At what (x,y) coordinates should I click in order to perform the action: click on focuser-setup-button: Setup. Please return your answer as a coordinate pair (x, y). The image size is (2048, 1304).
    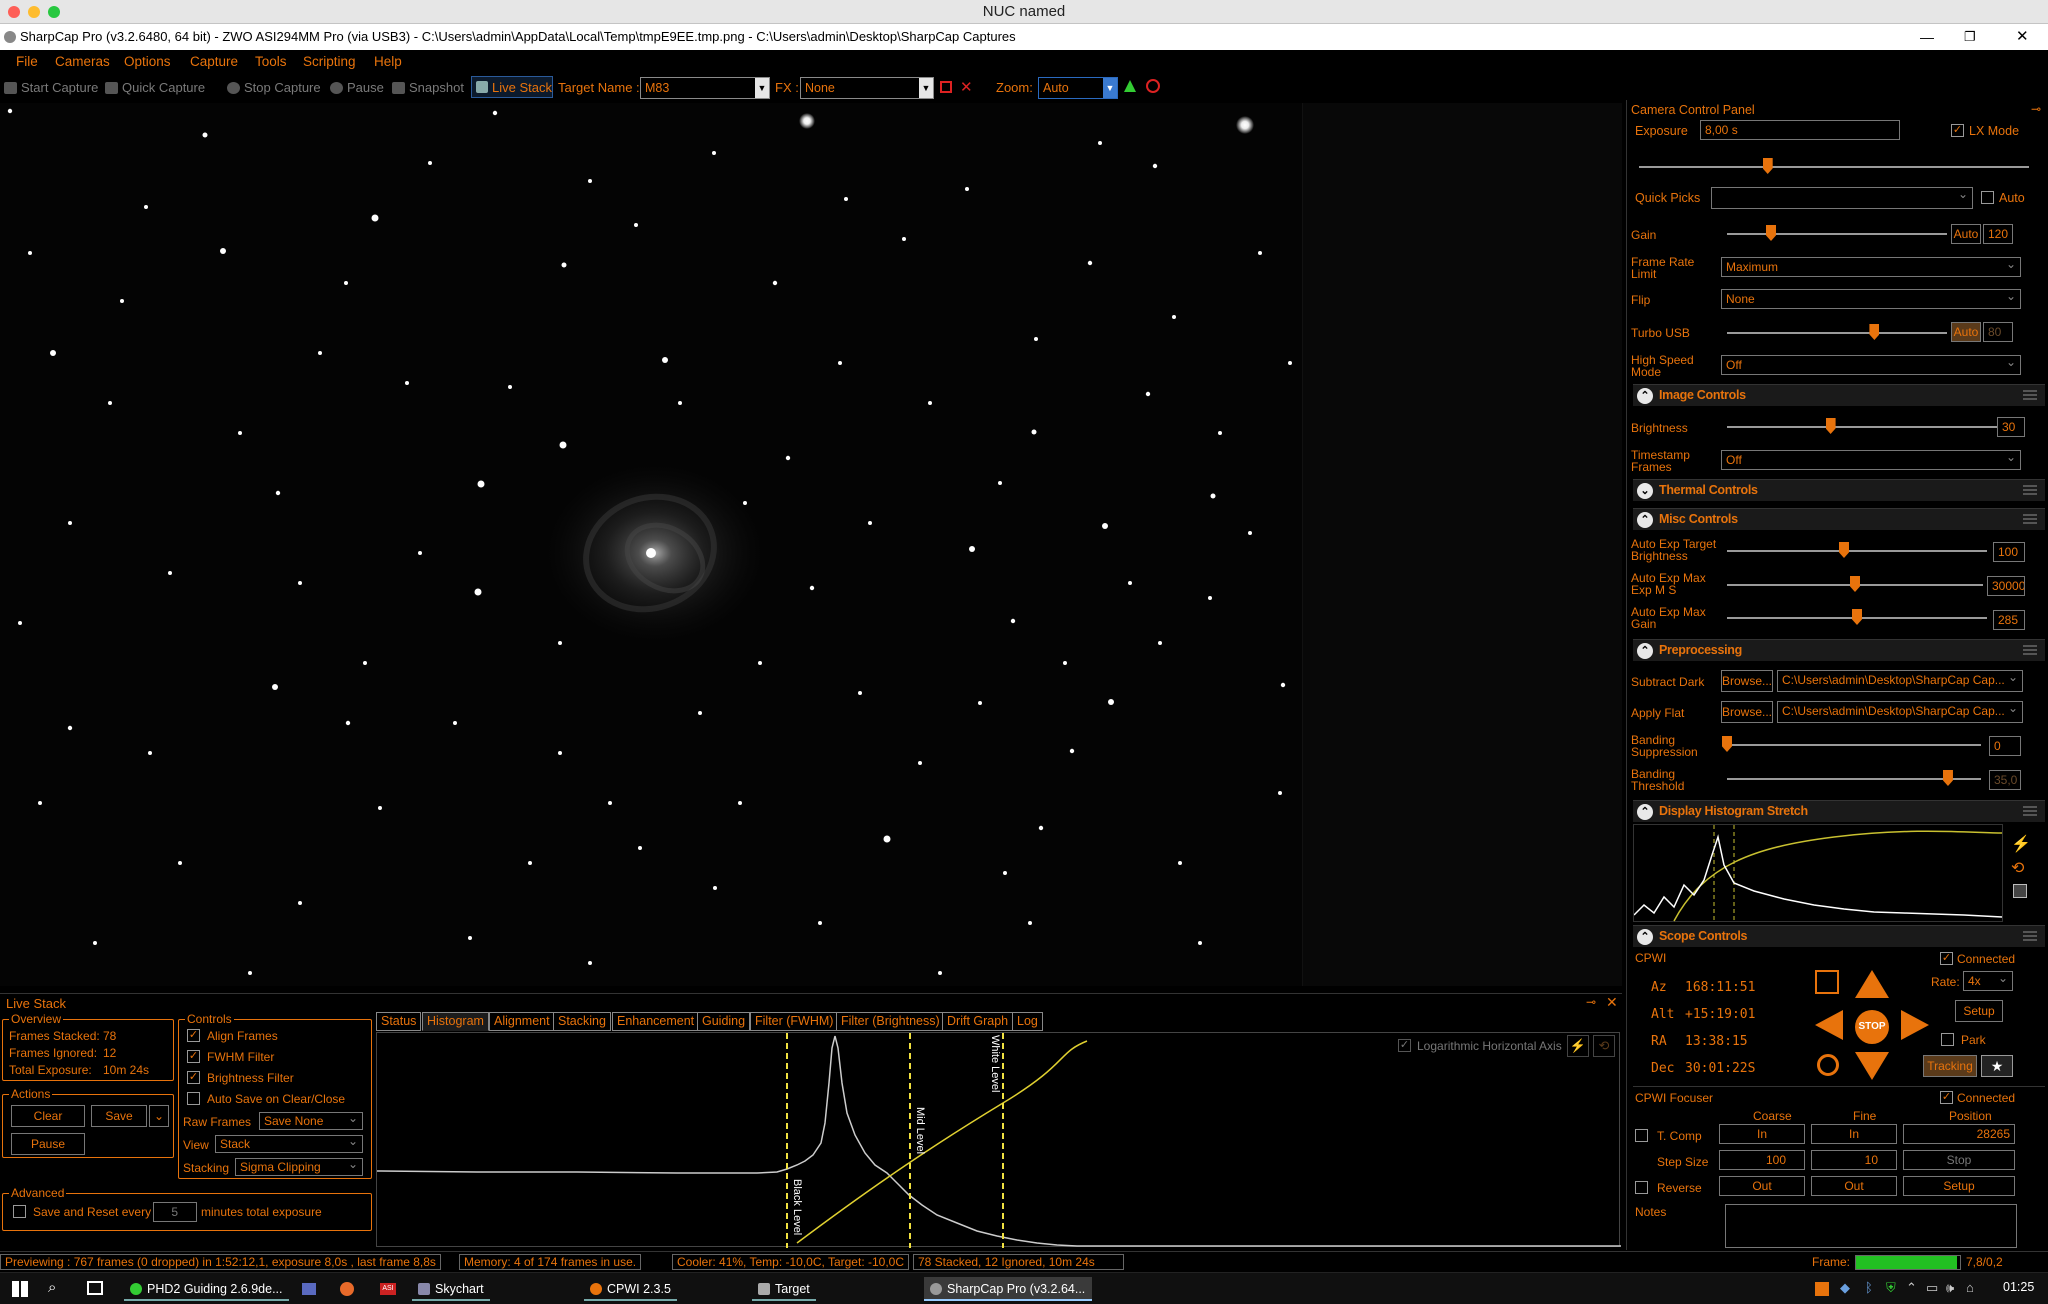
    Looking at the image, I should click on (1959, 1186).